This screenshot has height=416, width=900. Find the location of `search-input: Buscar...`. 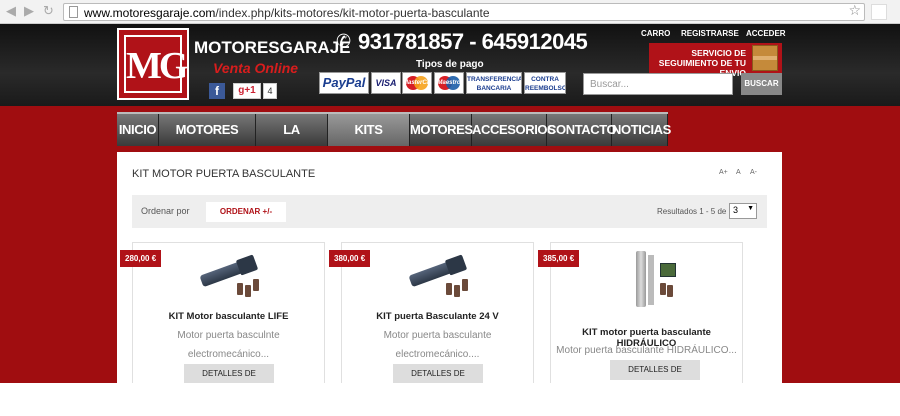

search-input: Buscar... is located at coordinates (658, 84).